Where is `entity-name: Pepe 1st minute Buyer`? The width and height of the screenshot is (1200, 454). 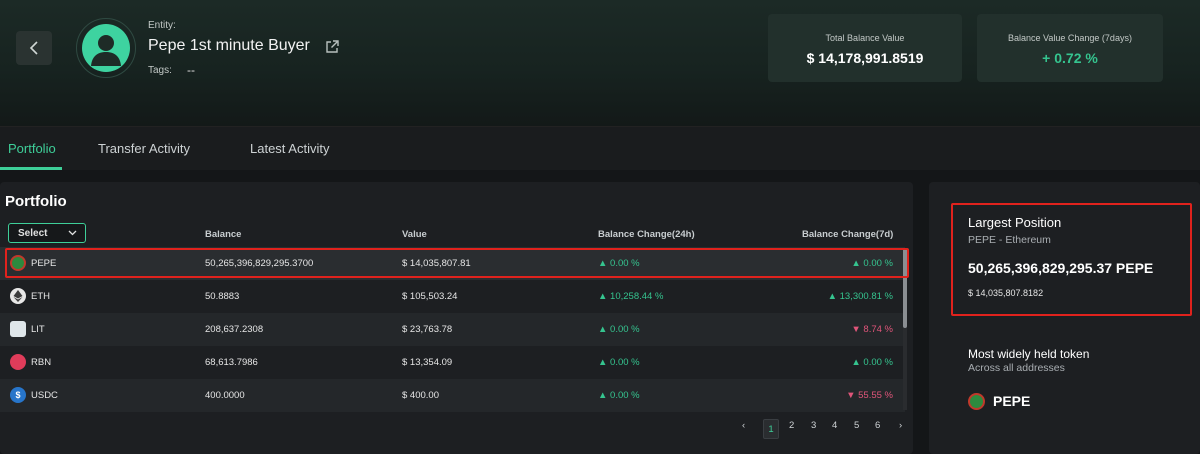
entity-name: Pepe 1st minute Buyer is located at coordinates (229, 45).